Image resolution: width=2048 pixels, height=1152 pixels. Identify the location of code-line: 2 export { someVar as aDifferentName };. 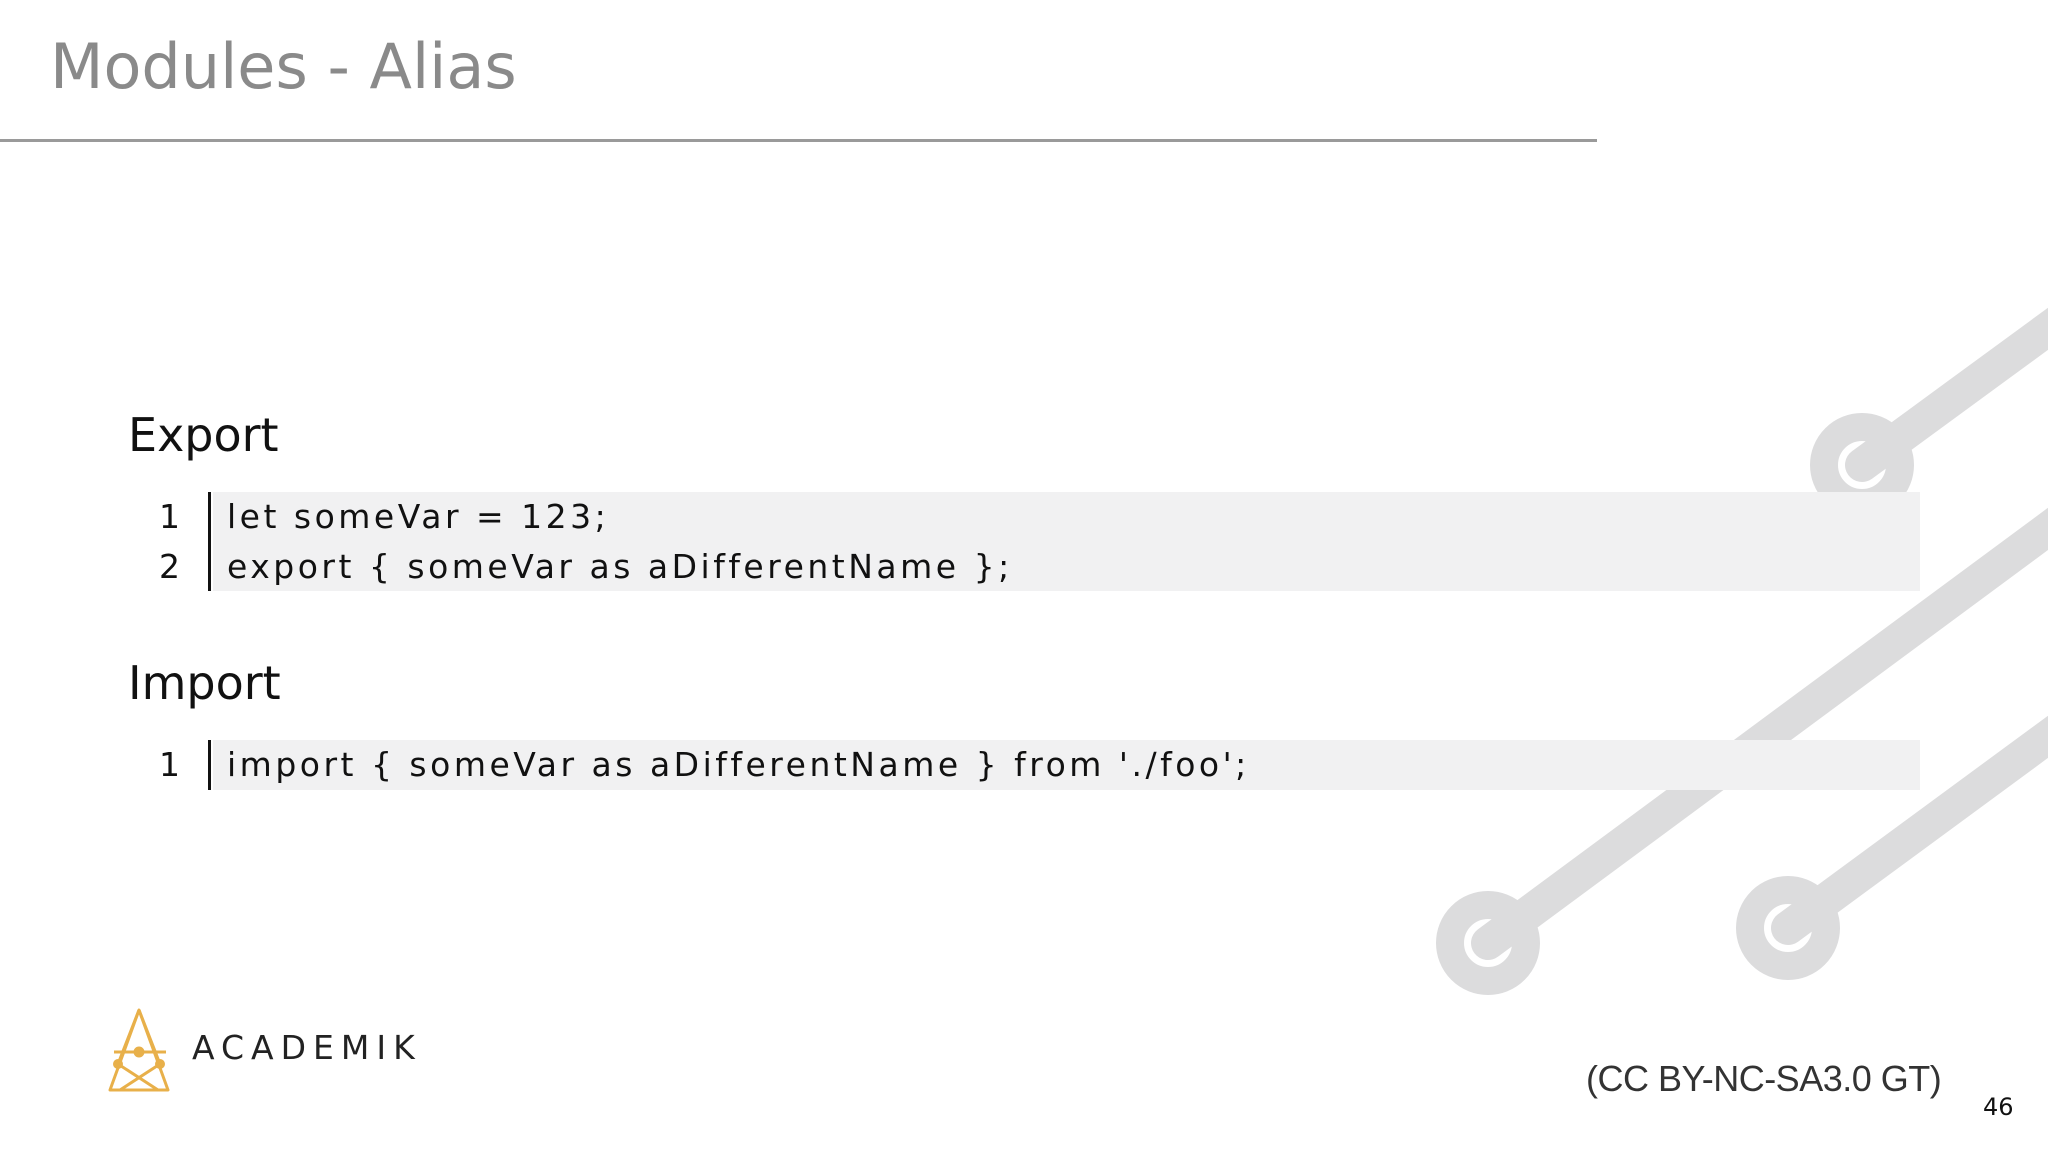
(1030, 566).